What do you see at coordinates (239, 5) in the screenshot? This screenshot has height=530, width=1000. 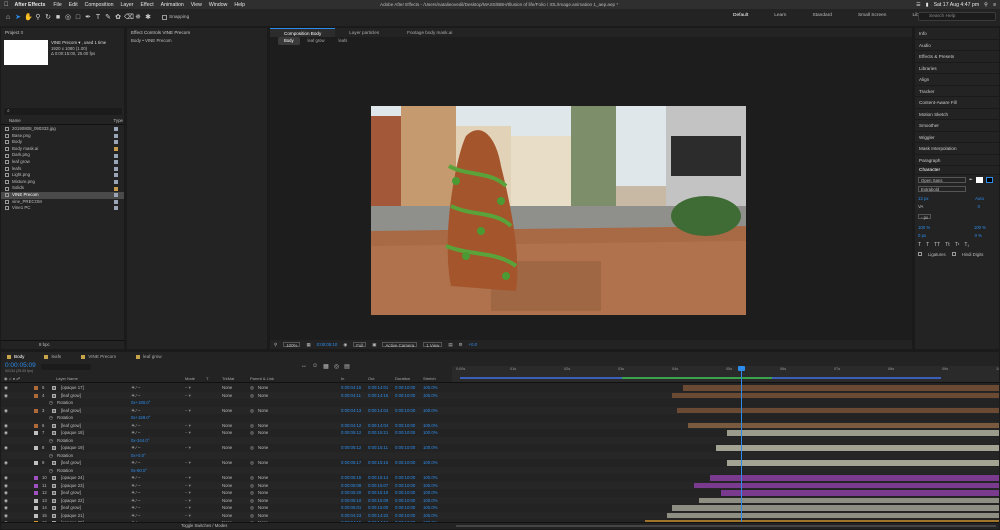 I see `menu-help: Help` at bounding box center [239, 5].